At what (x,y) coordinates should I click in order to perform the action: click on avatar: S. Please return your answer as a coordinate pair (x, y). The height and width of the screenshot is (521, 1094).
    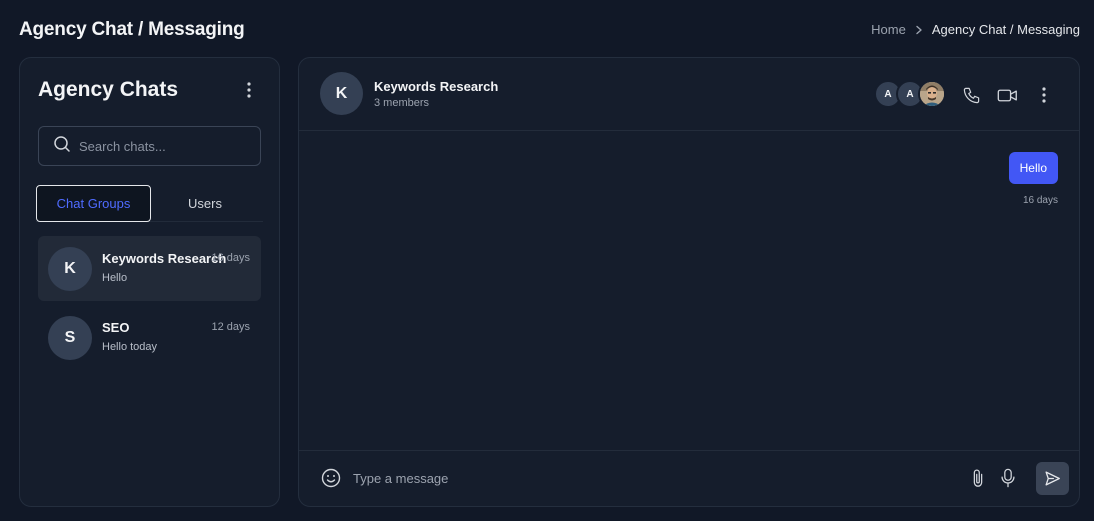
    Looking at the image, I should click on (70, 338).